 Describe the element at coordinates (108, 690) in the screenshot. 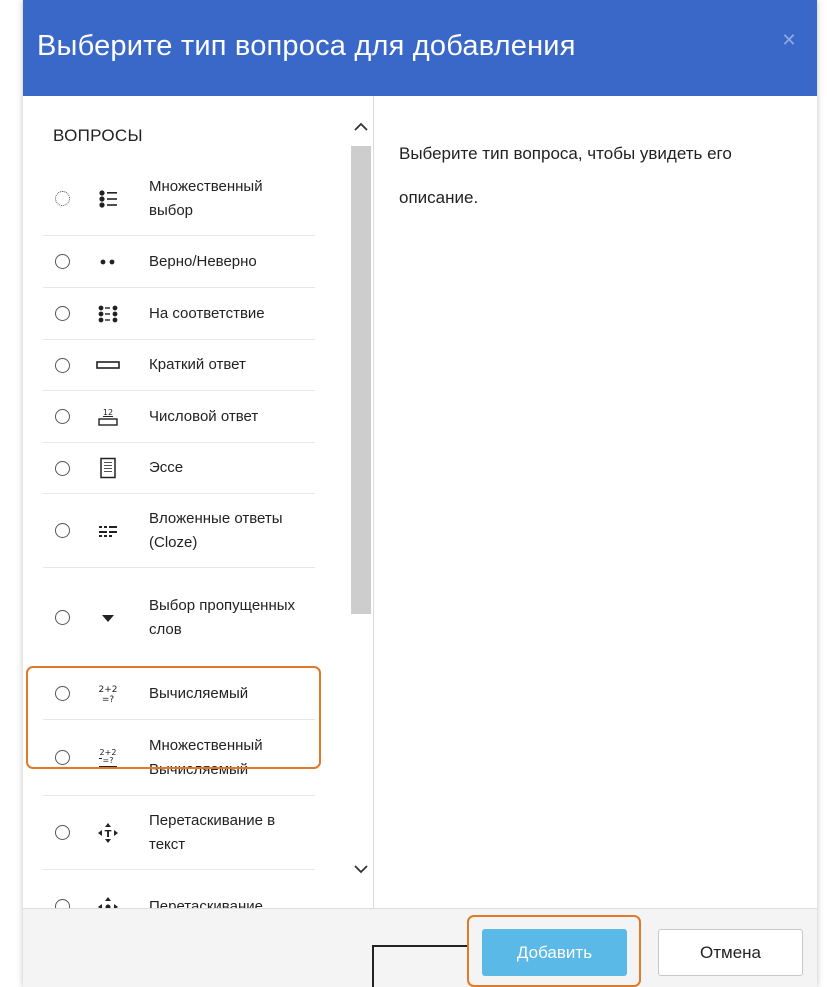

I see `svg-text: 2+2` at that location.